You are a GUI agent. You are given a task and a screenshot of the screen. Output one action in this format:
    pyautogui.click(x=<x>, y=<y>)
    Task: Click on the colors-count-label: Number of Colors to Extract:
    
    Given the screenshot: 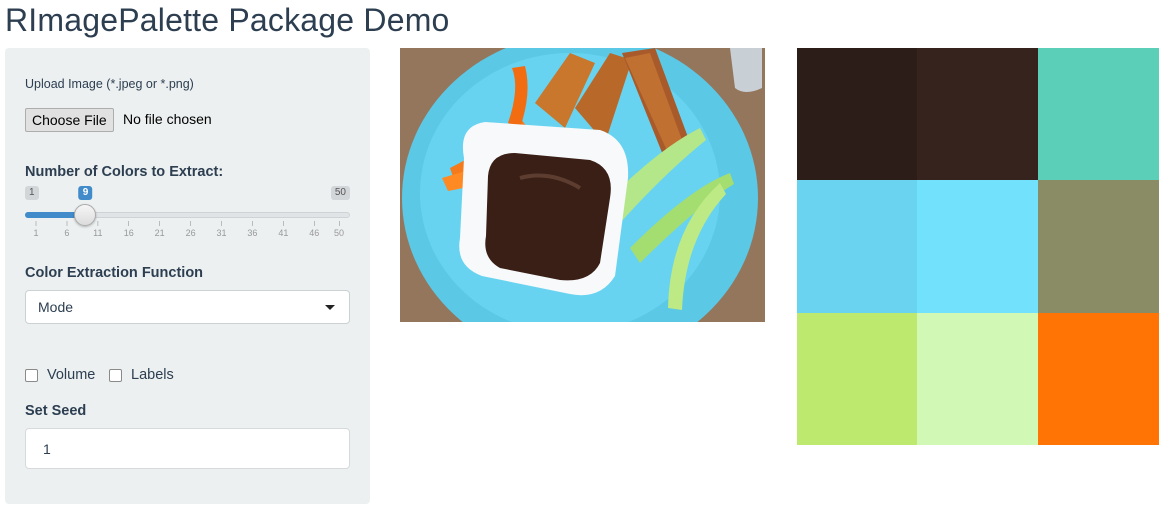 What is the action you would take?
    pyautogui.click(x=124, y=172)
    